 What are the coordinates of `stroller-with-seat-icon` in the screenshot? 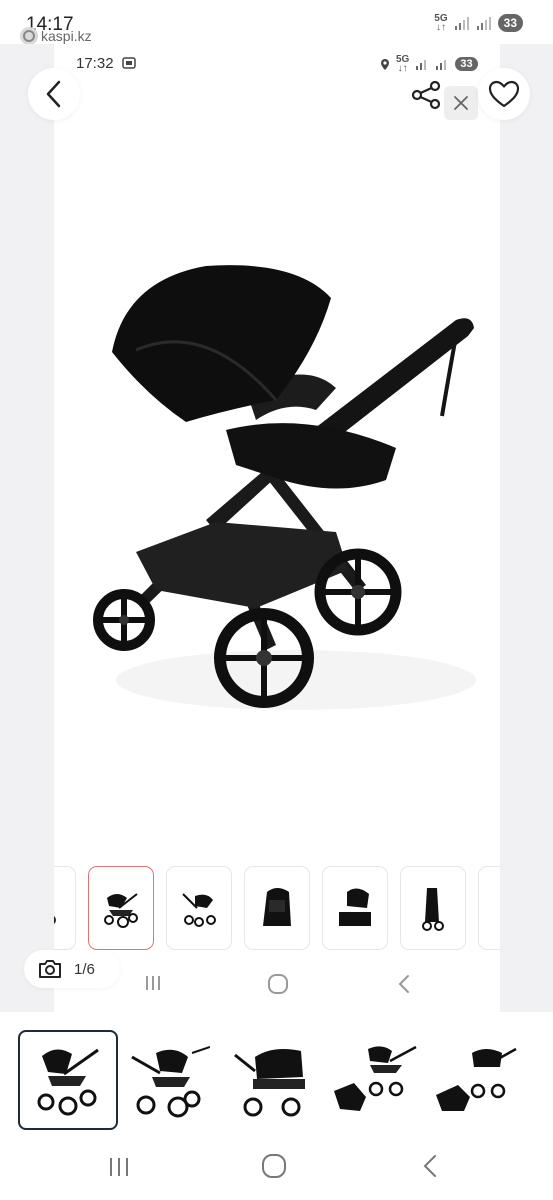 It's located at (375, 1078).